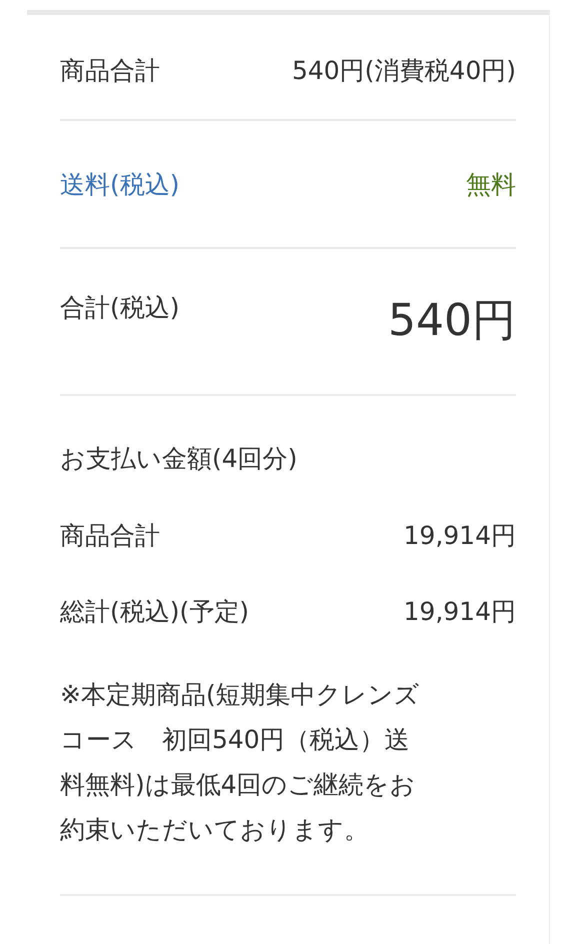  Describe the element at coordinates (491, 184) in the screenshot. I see `shipping-value: 無料` at that location.